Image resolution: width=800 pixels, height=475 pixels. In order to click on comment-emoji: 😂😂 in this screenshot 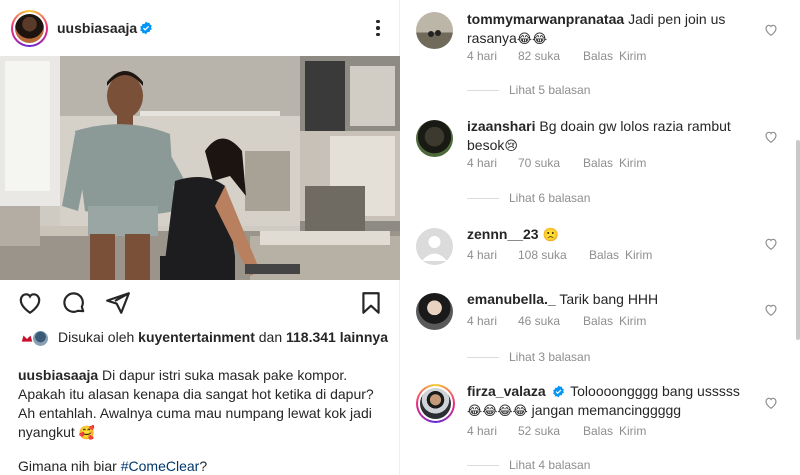, I will do `click(532, 39)`.